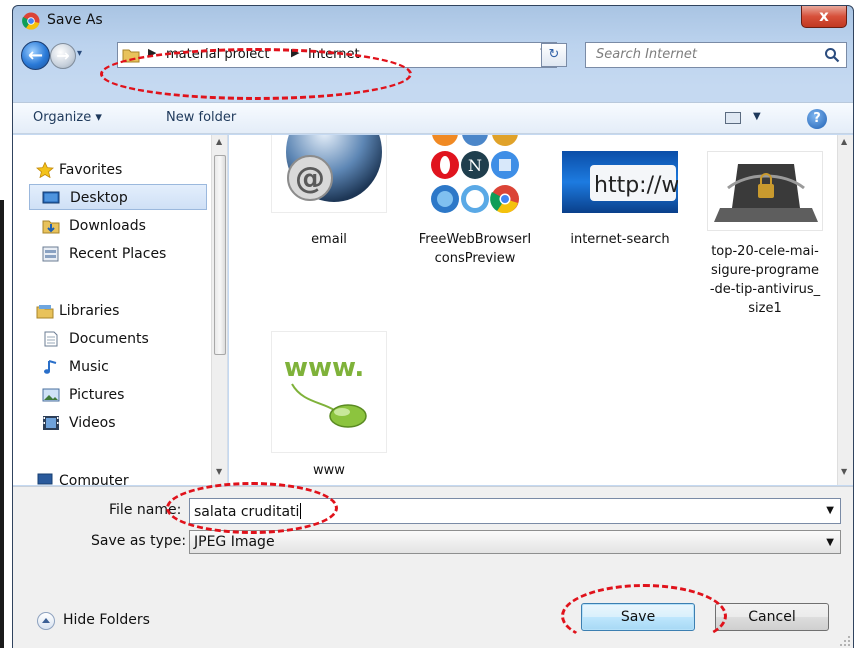 The image size is (854, 648). Describe the element at coordinates (733, 118) in the screenshot. I see `views-icon` at that location.